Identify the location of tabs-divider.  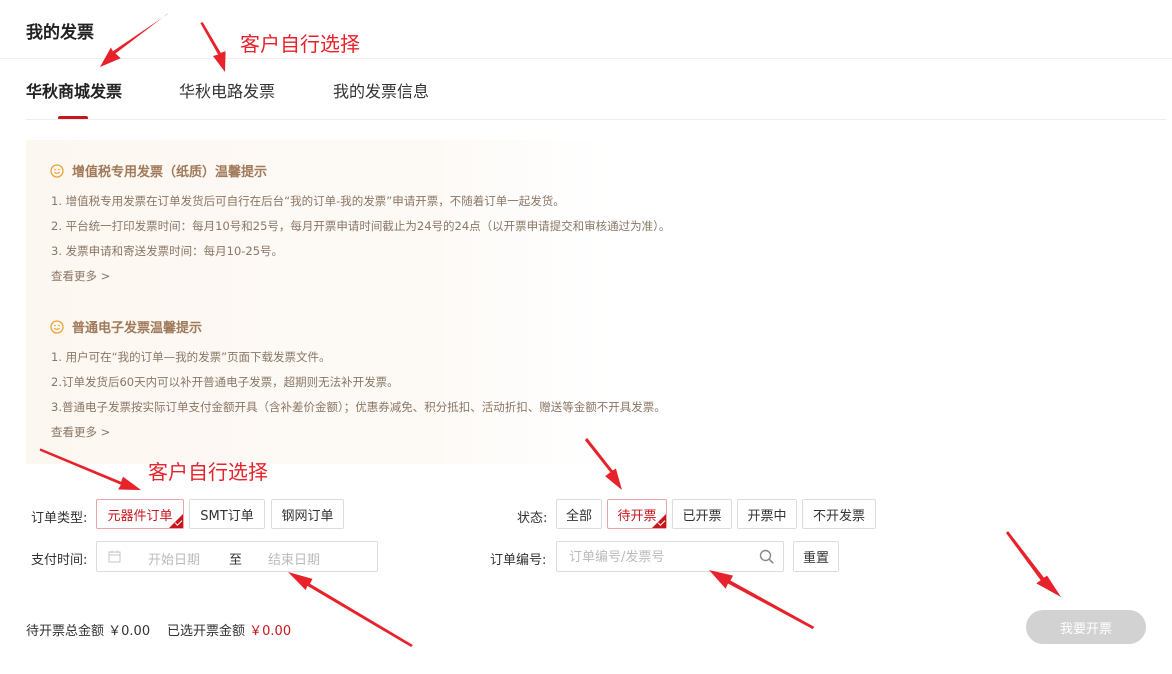
(596, 119).